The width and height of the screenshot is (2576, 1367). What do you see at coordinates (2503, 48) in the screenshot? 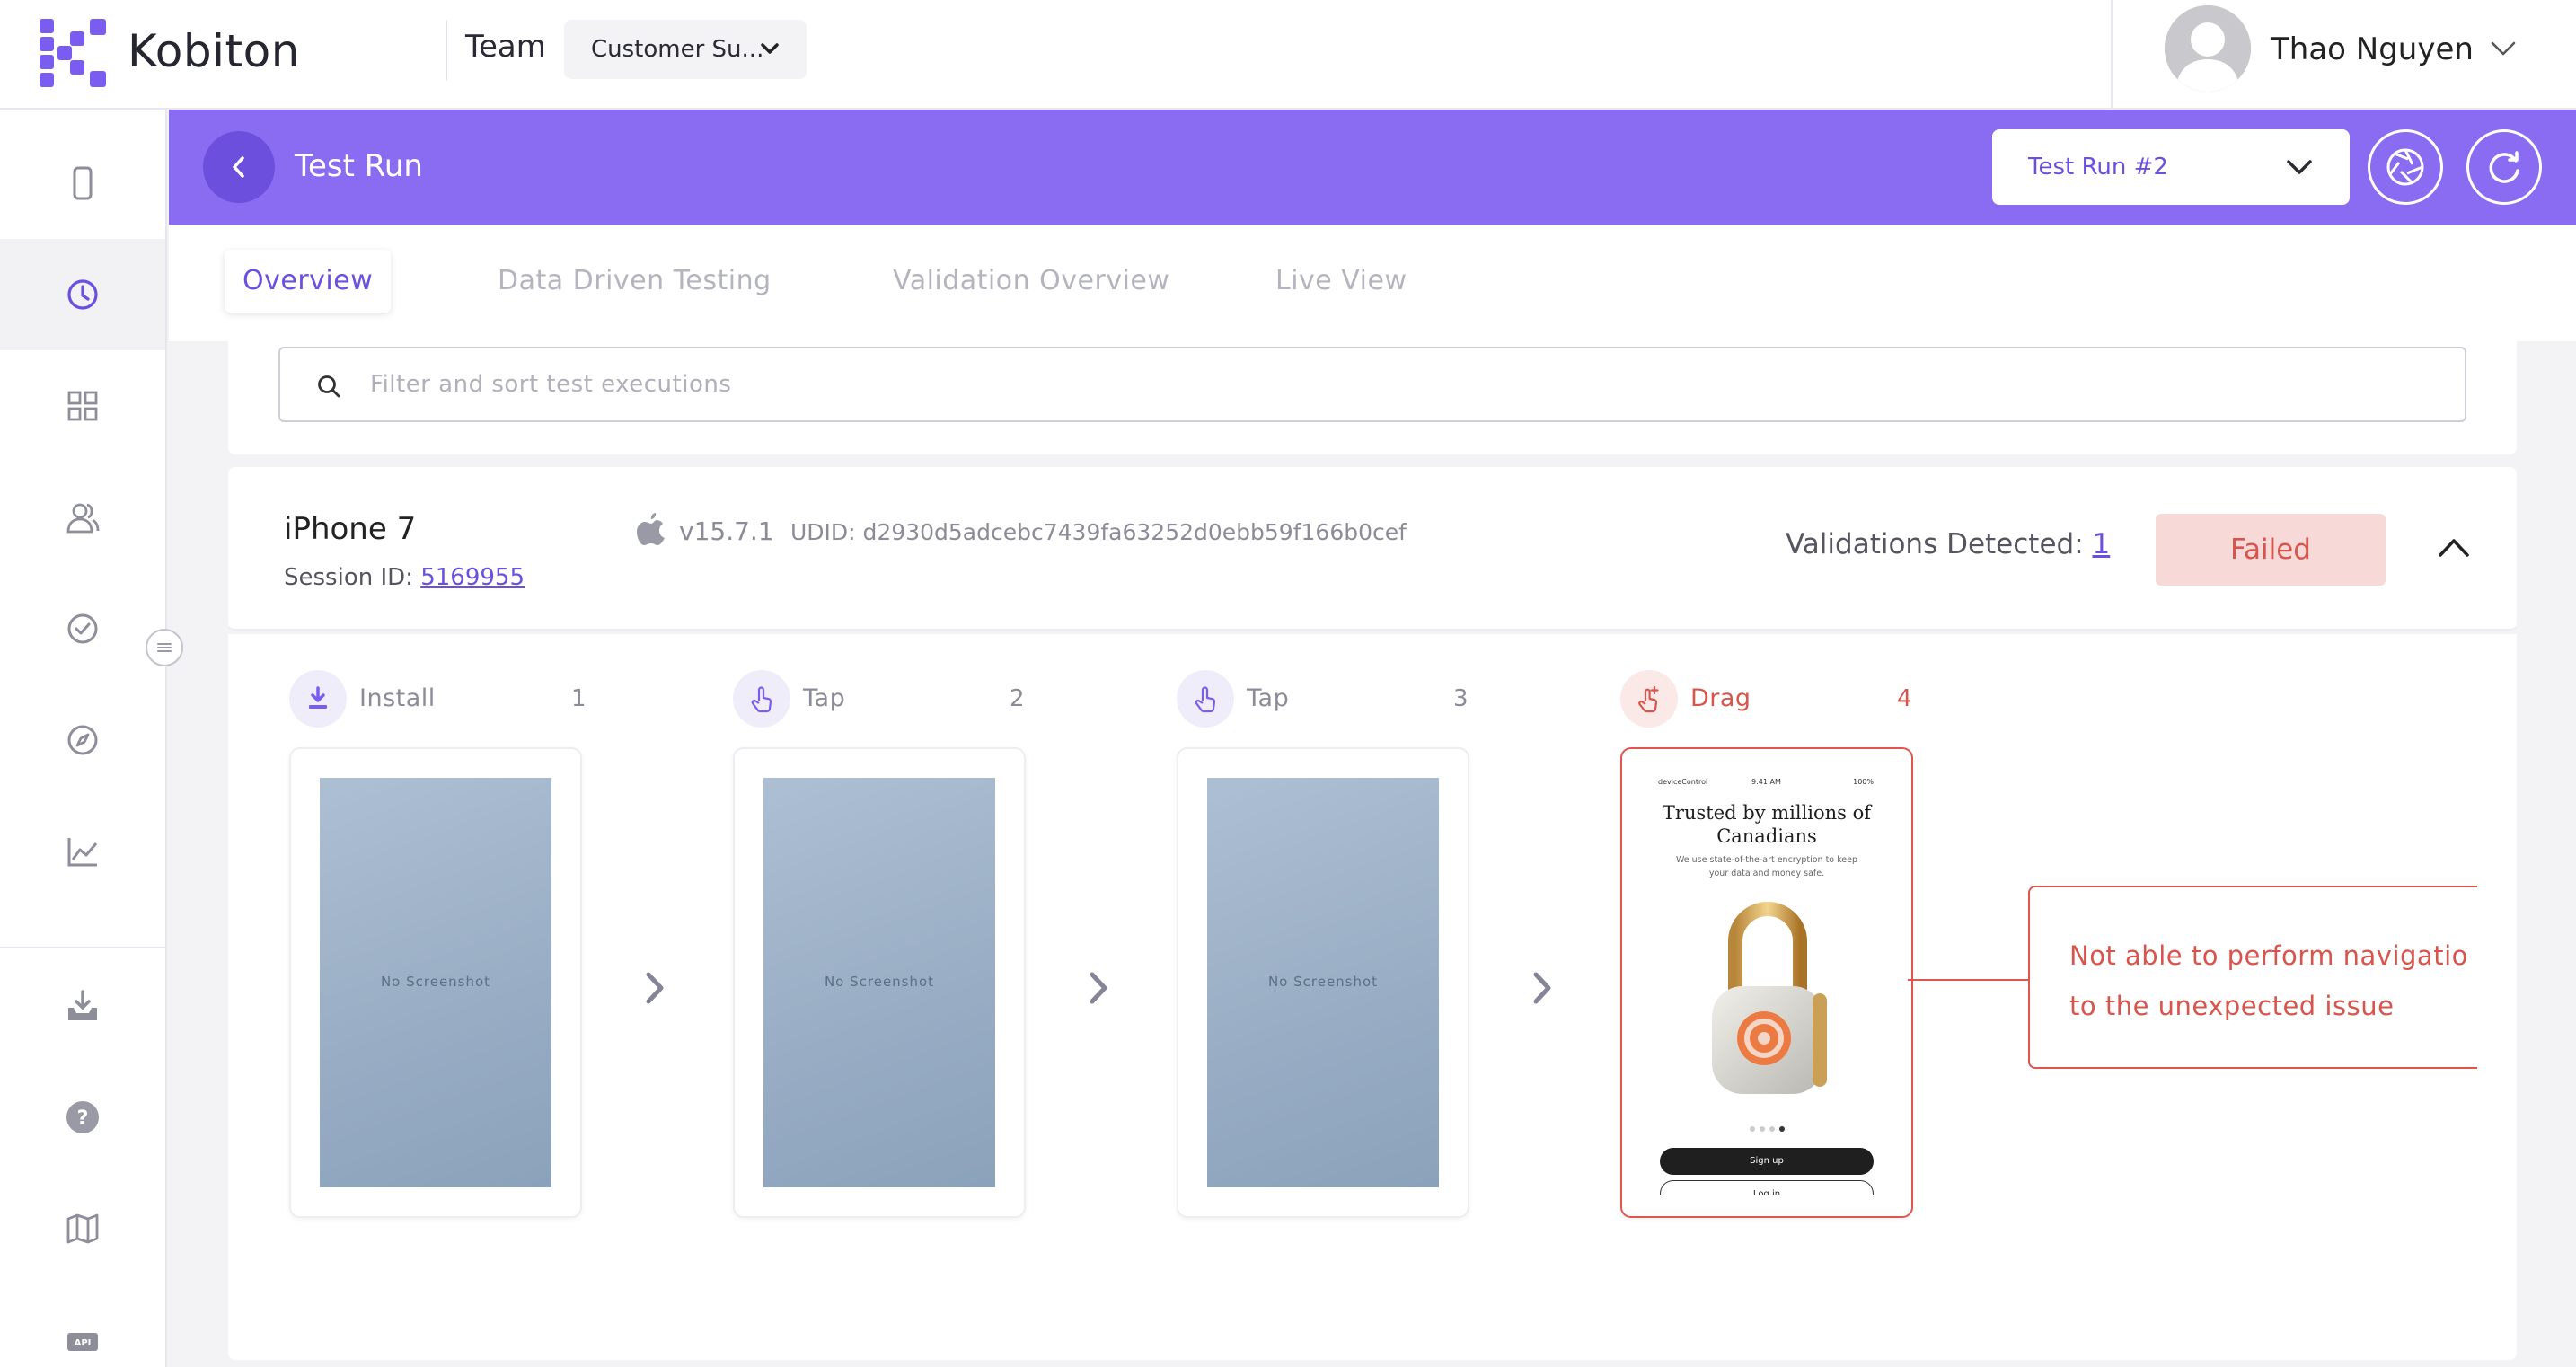
I see `chevron-down-icon` at bounding box center [2503, 48].